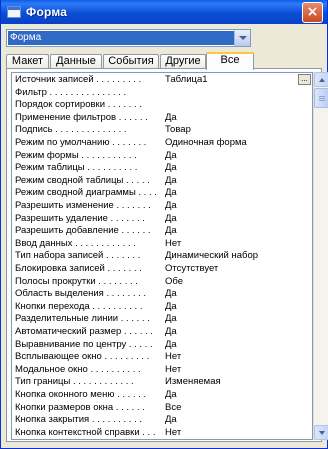 The image size is (328, 449). I want to click on property-row: Разрешить добавление . . . . . . Да, so click(162, 230).